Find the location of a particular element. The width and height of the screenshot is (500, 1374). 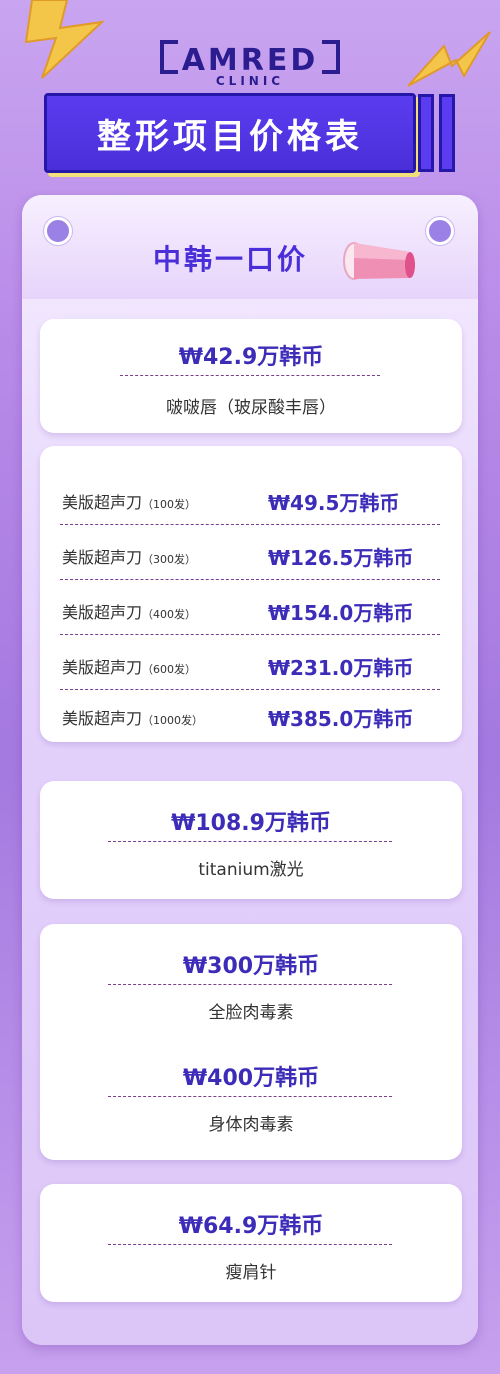

item-card-lip: ₩42.9万韩币 啵啵唇（玻尿酸丰唇） is located at coordinates (251, 376).